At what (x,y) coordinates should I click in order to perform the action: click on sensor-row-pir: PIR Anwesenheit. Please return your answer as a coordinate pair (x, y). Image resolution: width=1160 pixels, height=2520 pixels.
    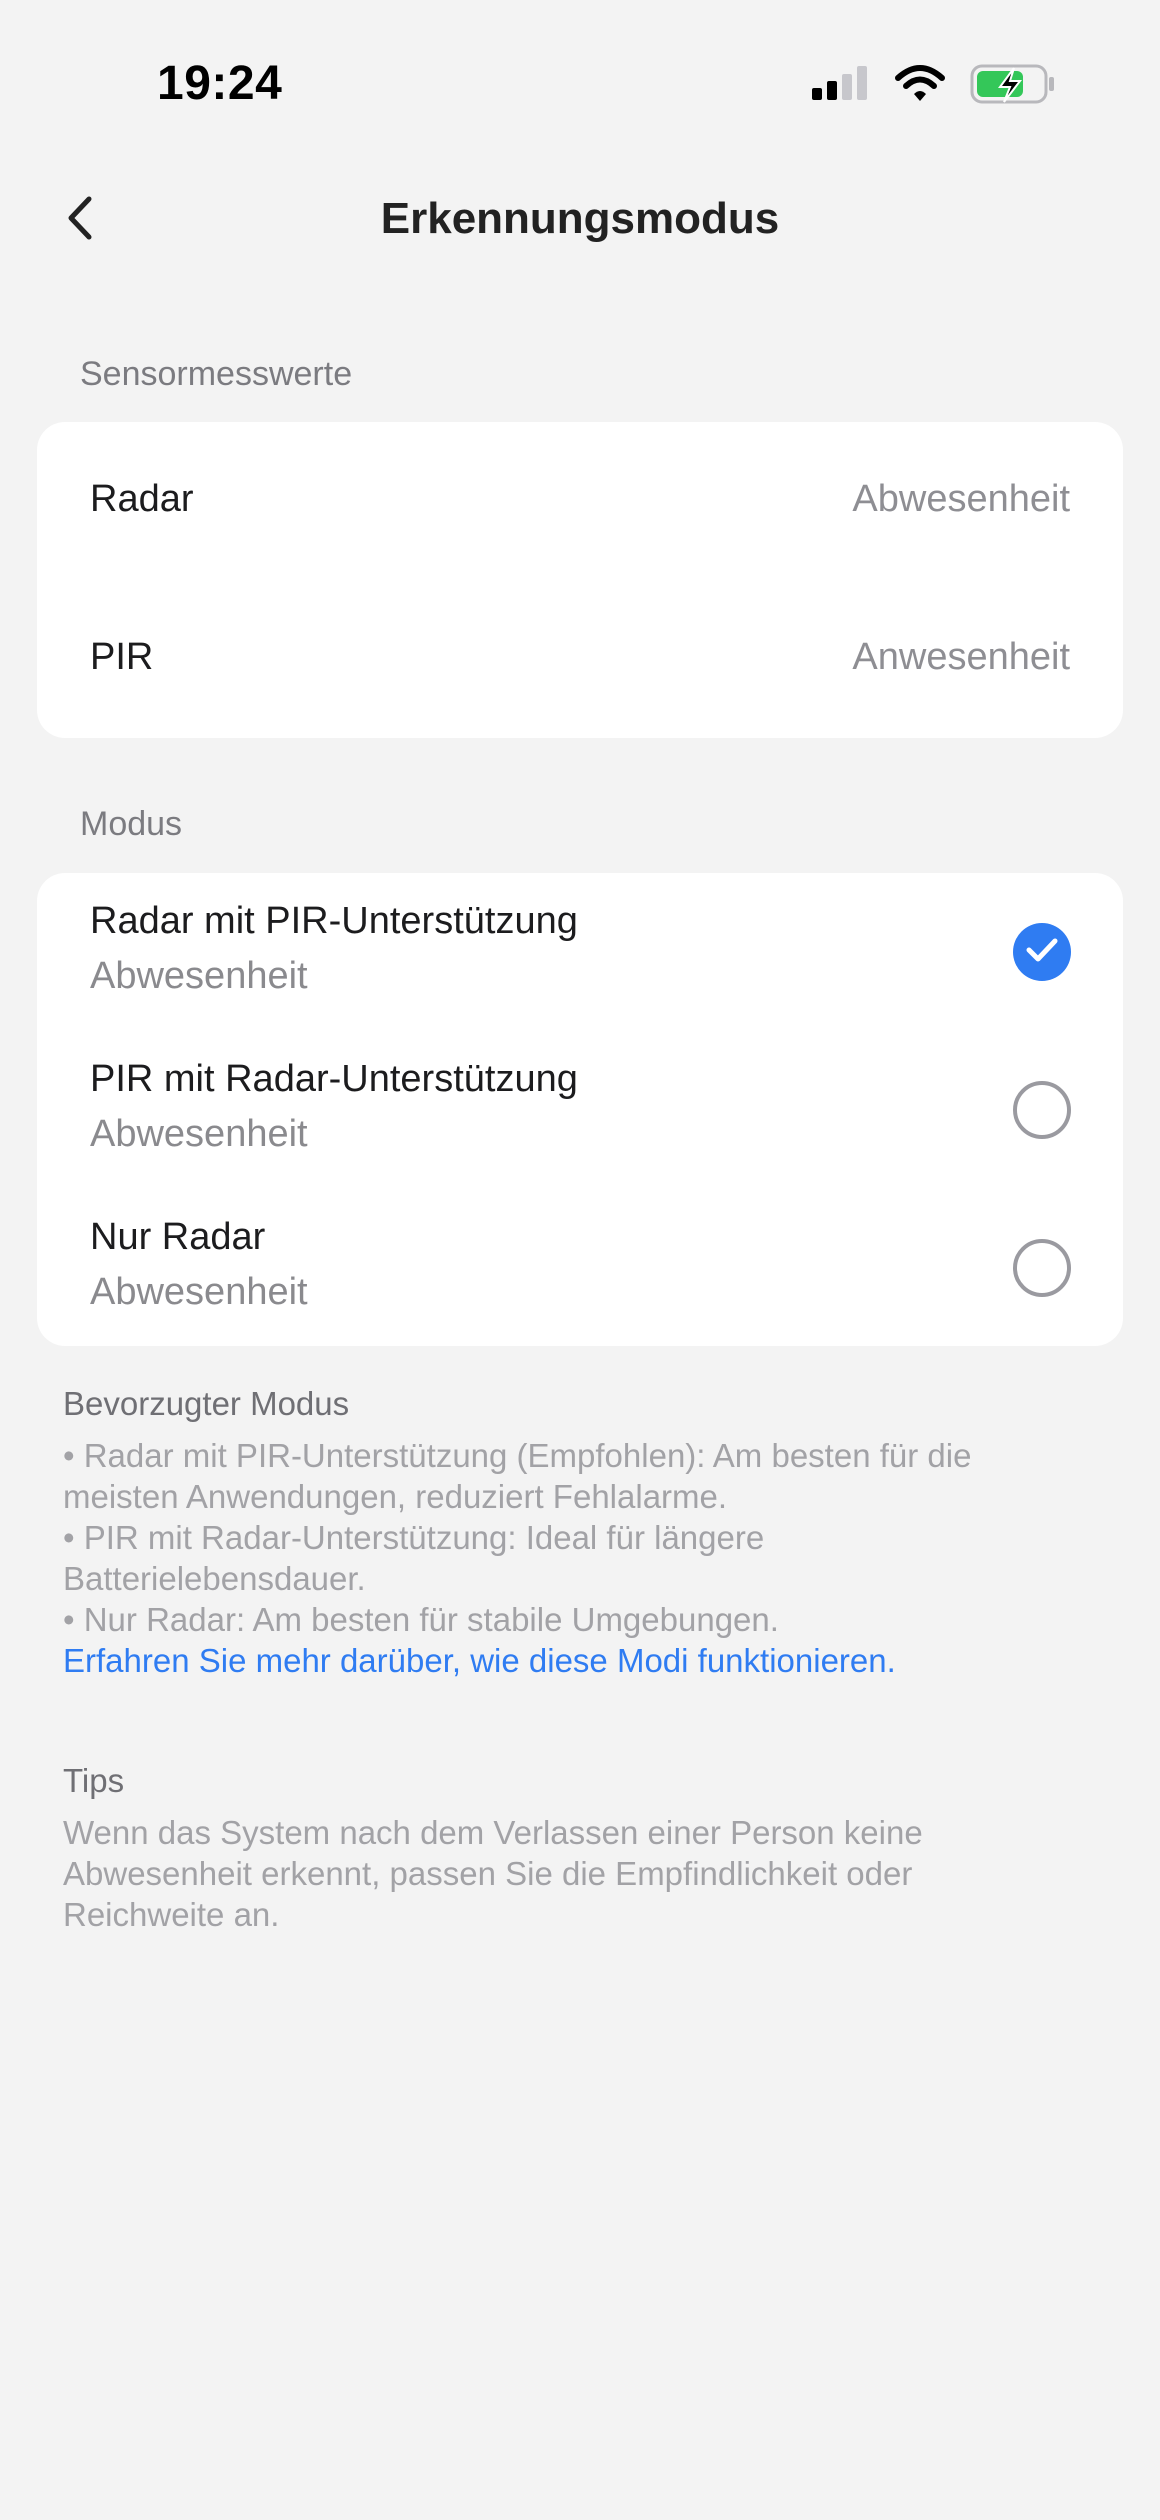
    Looking at the image, I should click on (580, 659).